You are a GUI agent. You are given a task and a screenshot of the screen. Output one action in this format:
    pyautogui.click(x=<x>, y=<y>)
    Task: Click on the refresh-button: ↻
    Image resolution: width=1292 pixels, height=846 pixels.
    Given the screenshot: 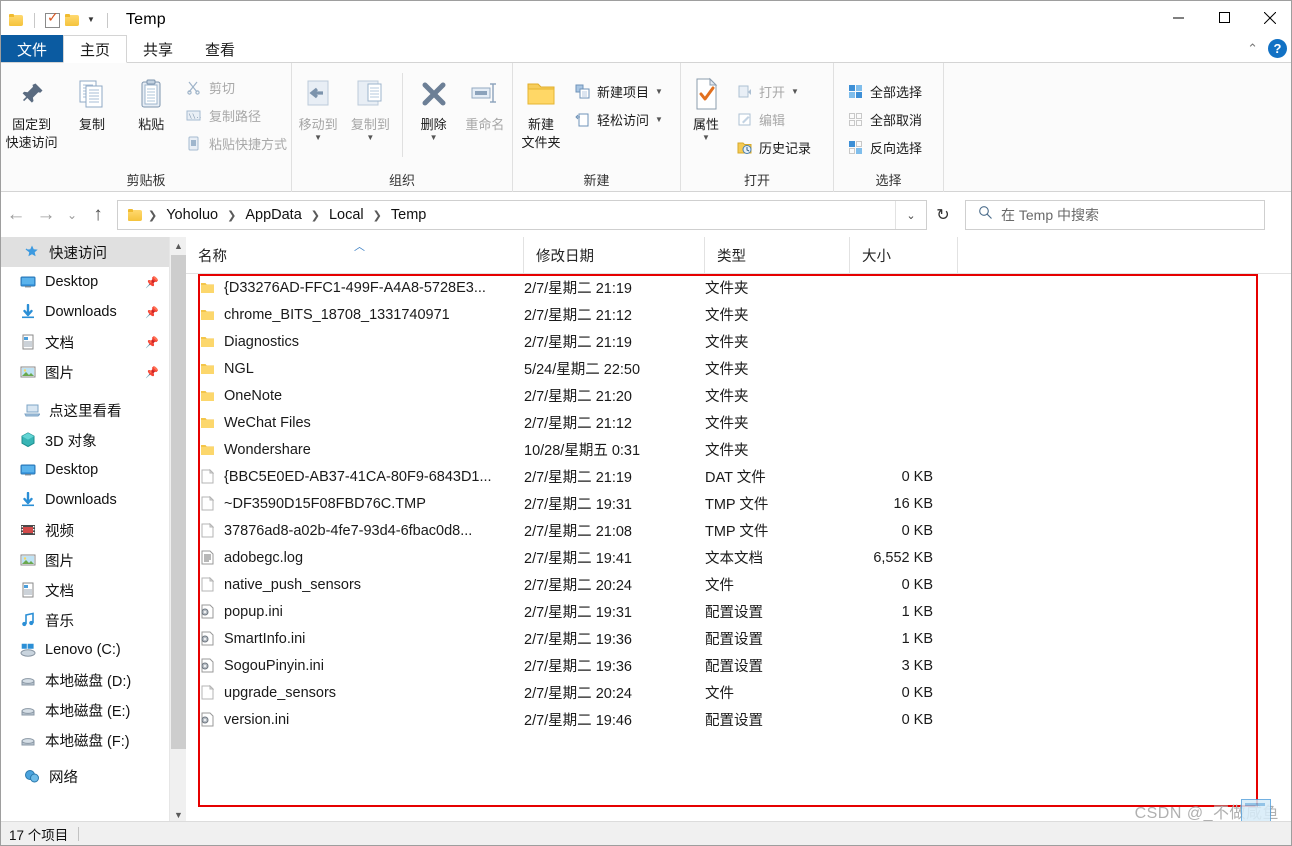 What is the action you would take?
    pyautogui.click(x=943, y=215)
    